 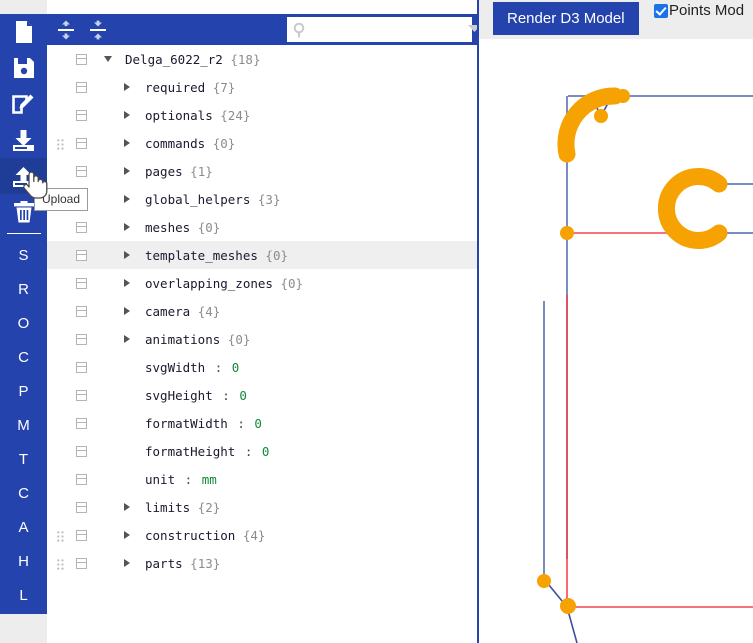 What do you see at coordinates (23, 323) in the screenshot?
I see `rail-letter-o: O` at bounding box center [23, 323].